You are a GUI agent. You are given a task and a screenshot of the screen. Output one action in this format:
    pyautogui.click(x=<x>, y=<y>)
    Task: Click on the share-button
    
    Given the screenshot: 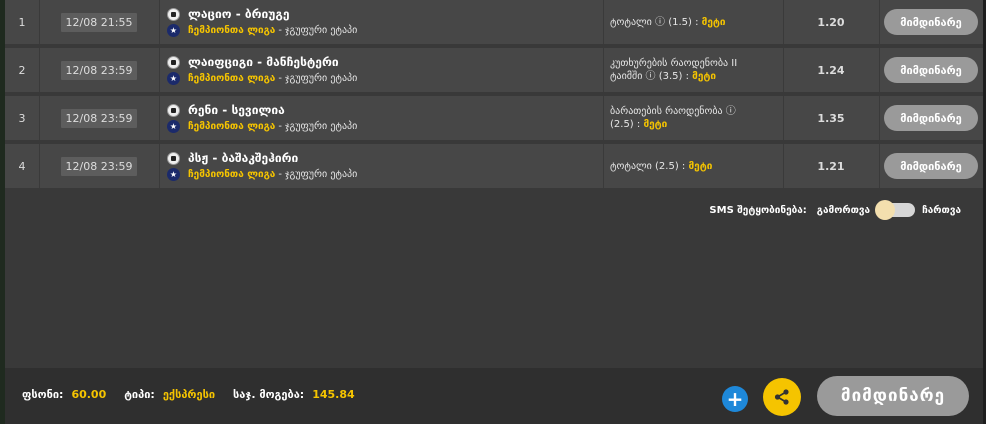 What is the action you would take?
    pyautogui.click(x=782, y=397)
    